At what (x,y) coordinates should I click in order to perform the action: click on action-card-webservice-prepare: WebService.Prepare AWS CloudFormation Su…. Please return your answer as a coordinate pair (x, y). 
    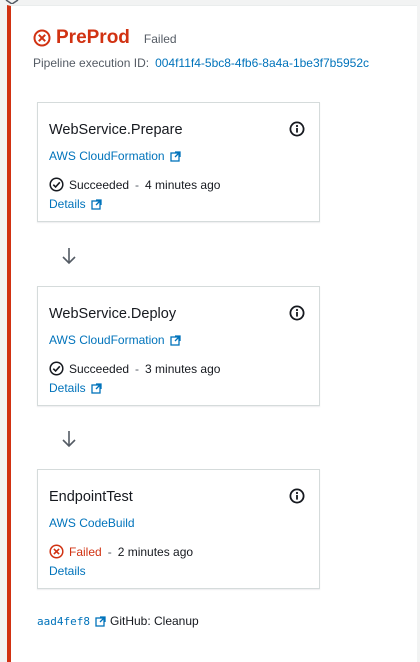
    Looking at the image, I should click on (178, 162).